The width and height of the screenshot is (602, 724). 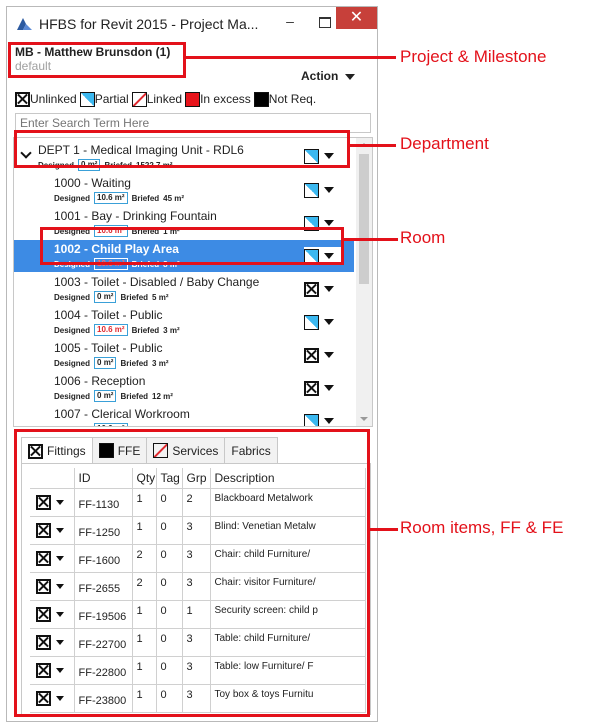 I want to click on legend-notreq: Not Req., so click(x=286, y=99).